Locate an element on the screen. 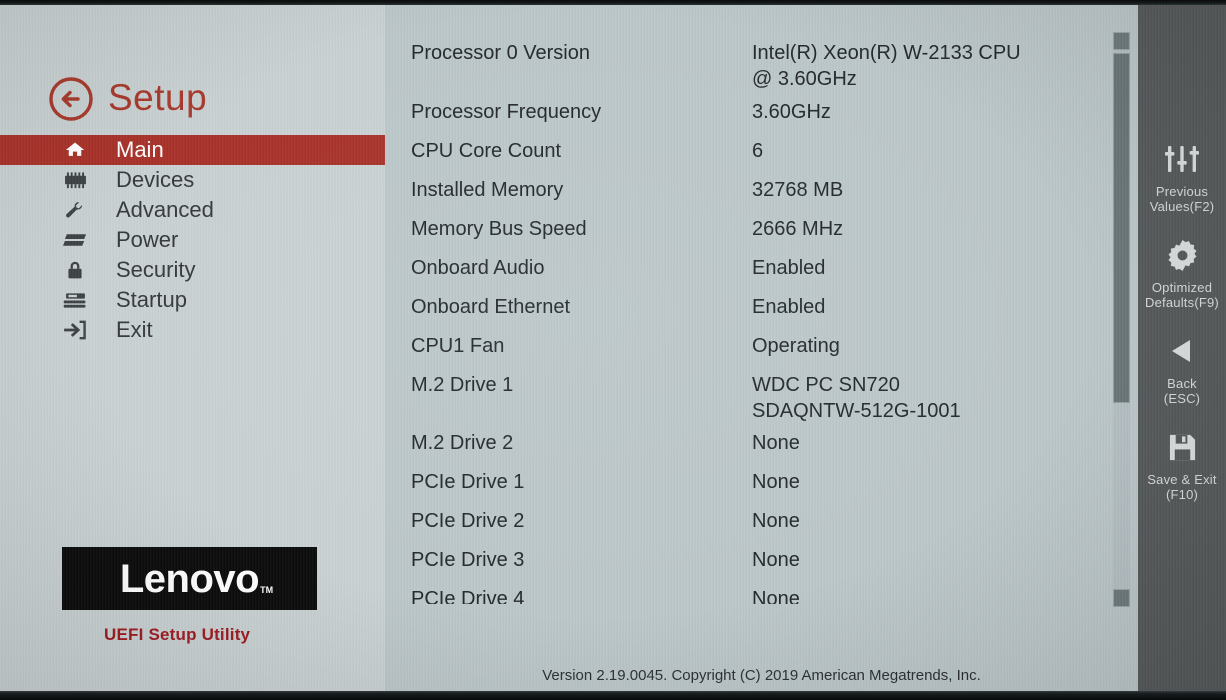 Image resolution: width=1226 pixels, height=700 pixels. sidebar-item-devices: Devices is located at coordinates (192, 180).